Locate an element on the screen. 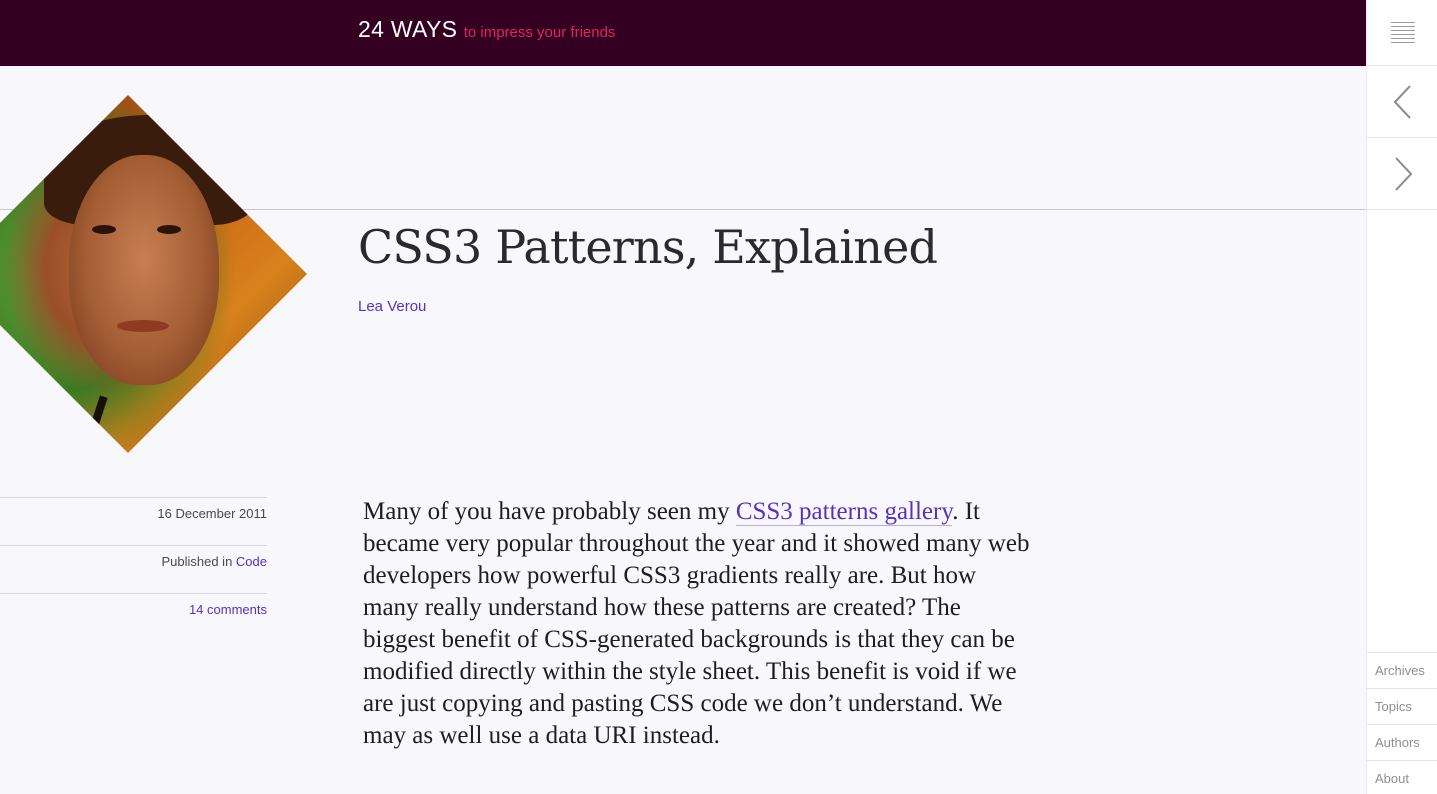 This screenshot has height=794, width=1437. next-article-button is located at coordinates (1402, 174).